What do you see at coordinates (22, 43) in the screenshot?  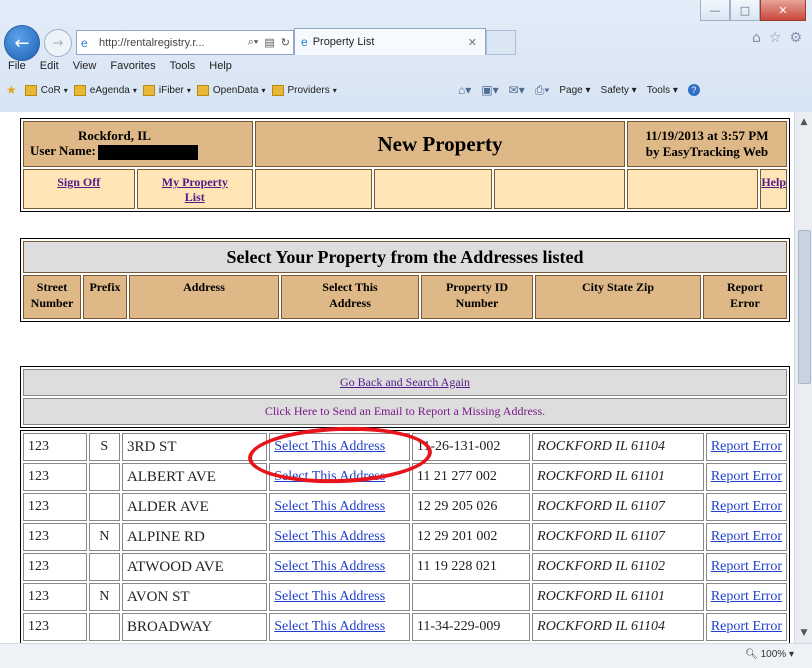 I see `back-arrow-icon: ←` at bounding box center [22, 43].